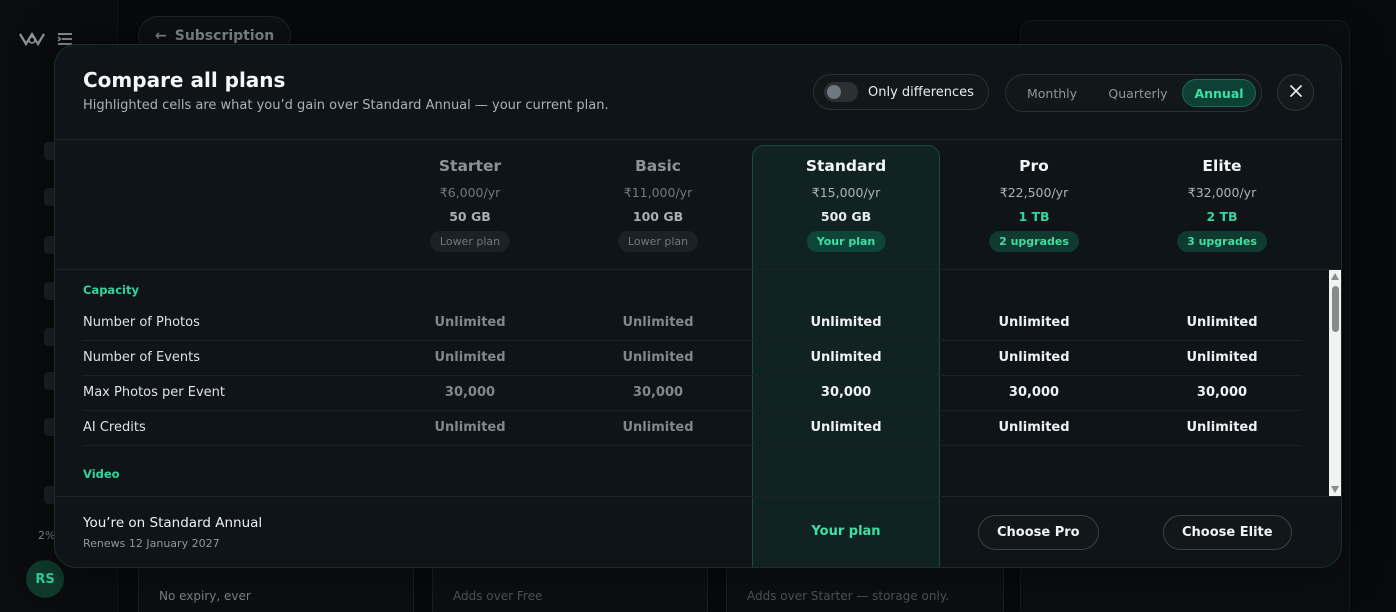 The image size is (1396, 612). Describe the element at coordinates (470, 392) in the screenshot. I see `cell-starter: 30,000` at that location.